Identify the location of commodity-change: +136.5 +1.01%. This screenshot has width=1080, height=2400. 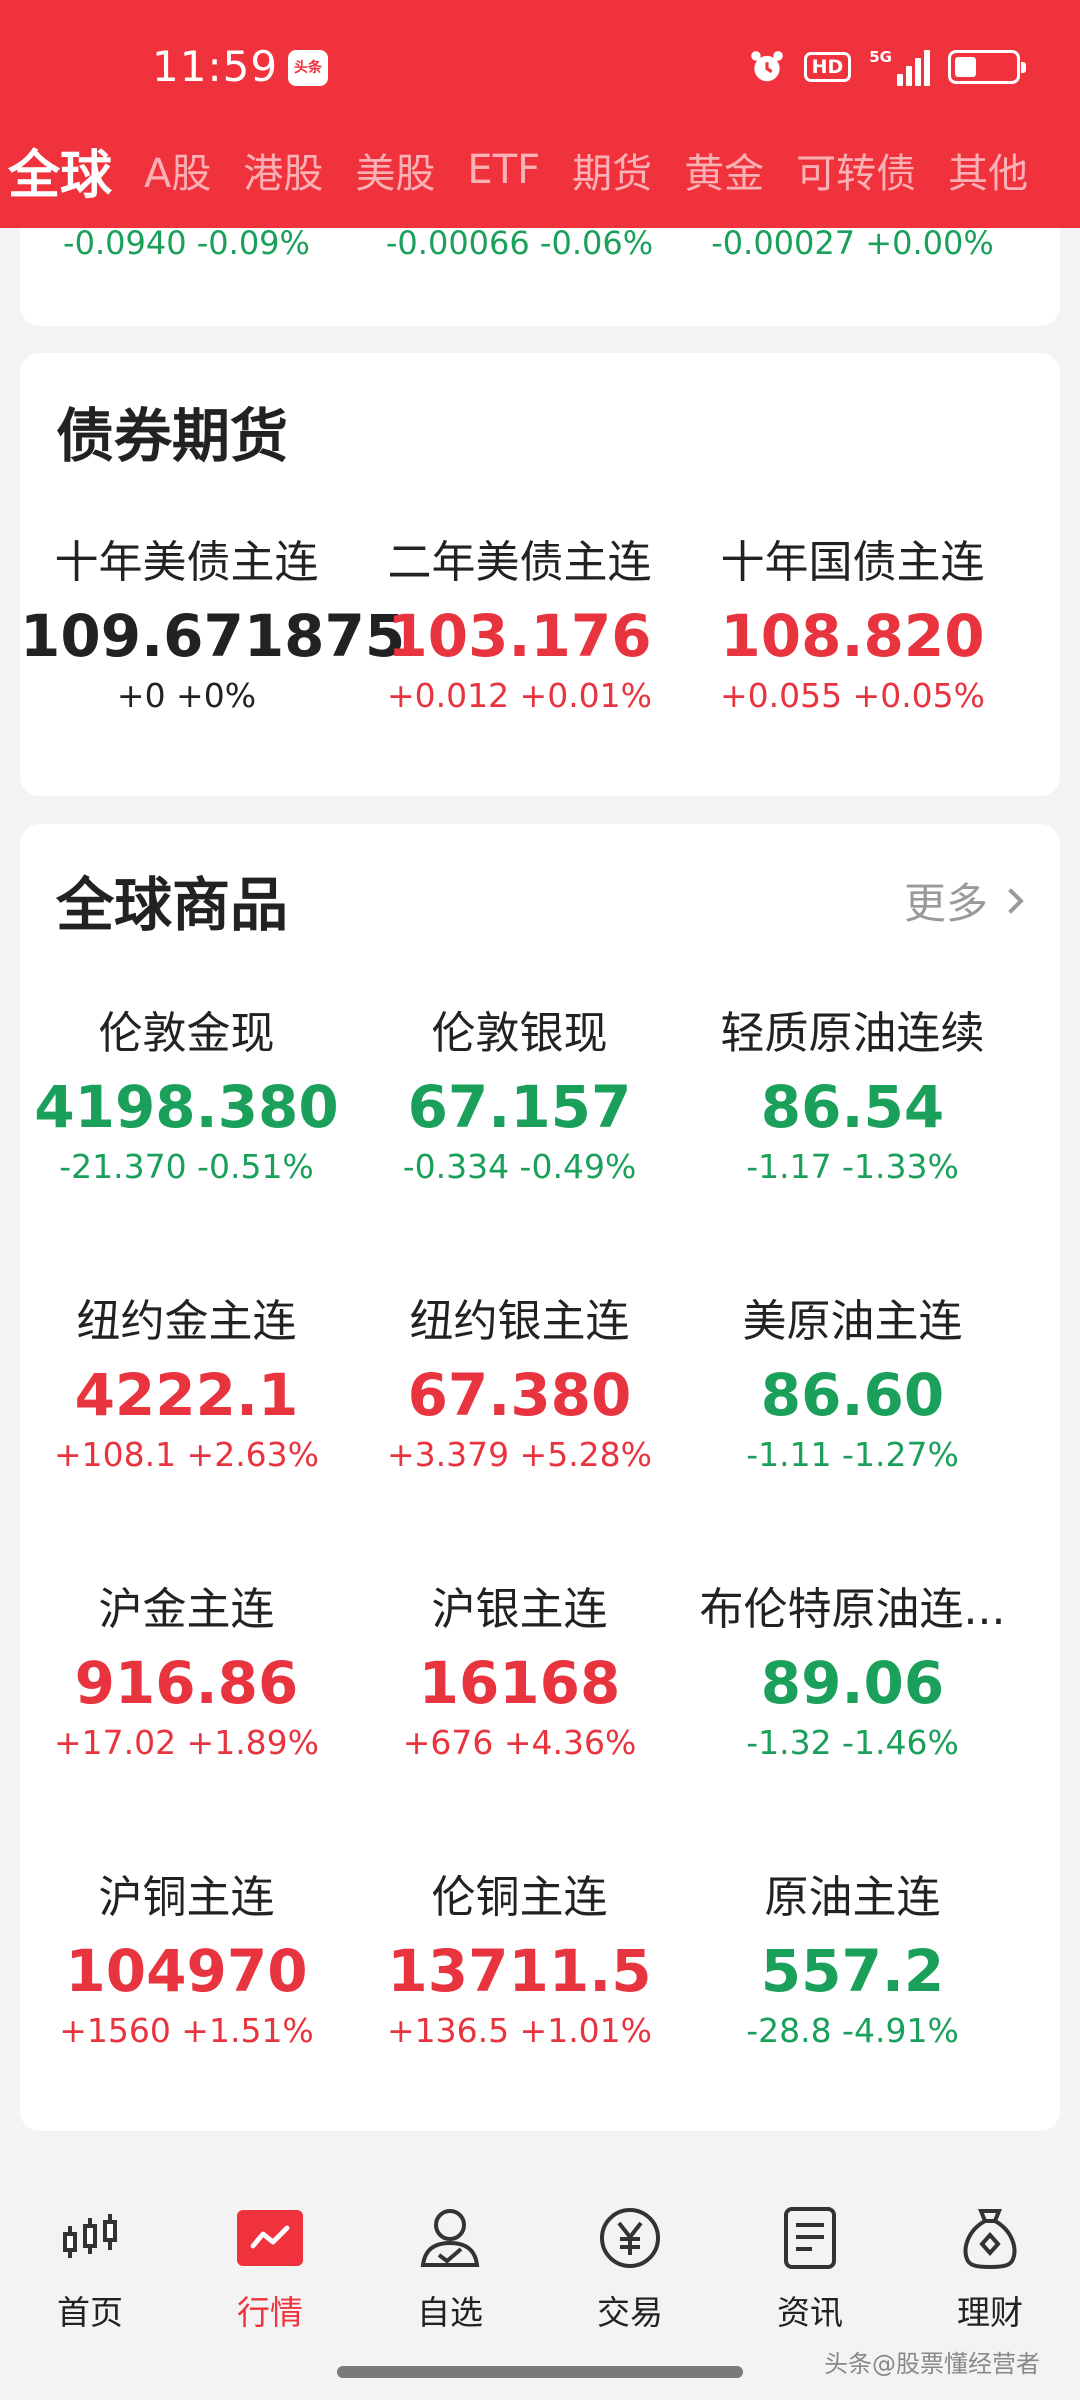
(519, 2030).